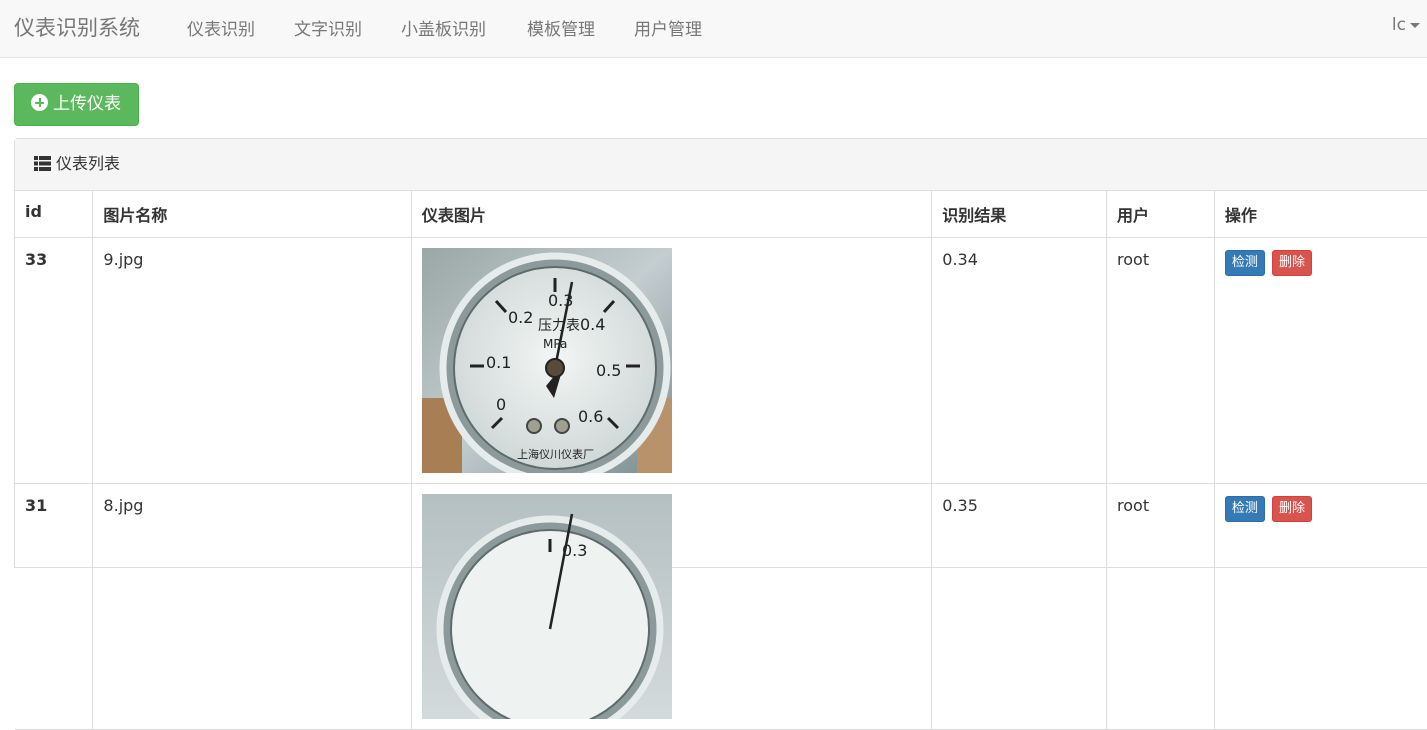  I want to click on gauge-scale-label: 0.2, so click(520, 317).